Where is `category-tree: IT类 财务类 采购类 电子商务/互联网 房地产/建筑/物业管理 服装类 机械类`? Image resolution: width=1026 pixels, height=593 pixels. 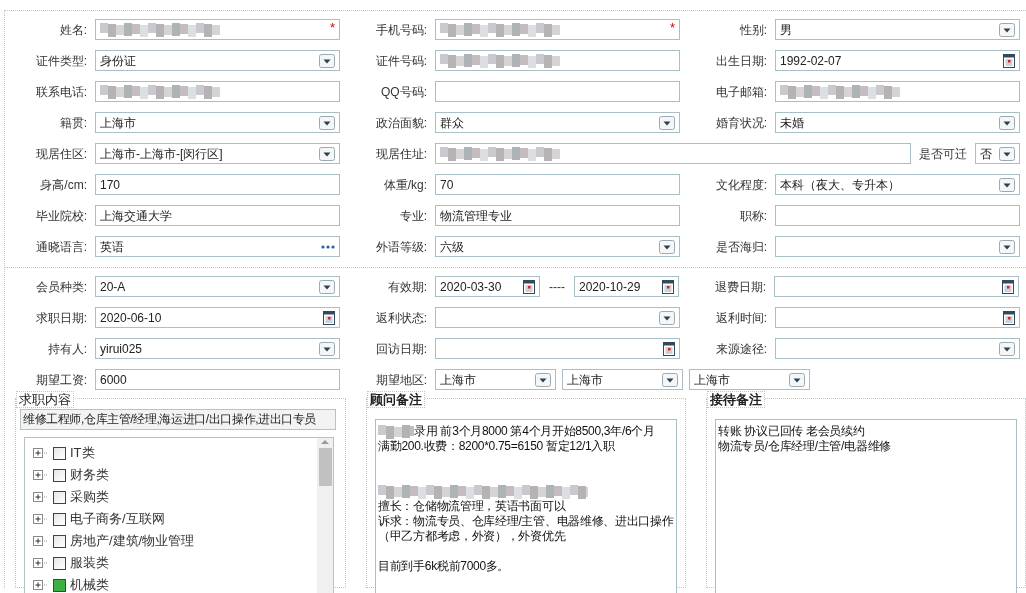 category-tree: IT类 财务类 采购类 电子商务/互联网 房地产/建筑/物业管理 服装类 机械类 is located at coordinates (179, 515).